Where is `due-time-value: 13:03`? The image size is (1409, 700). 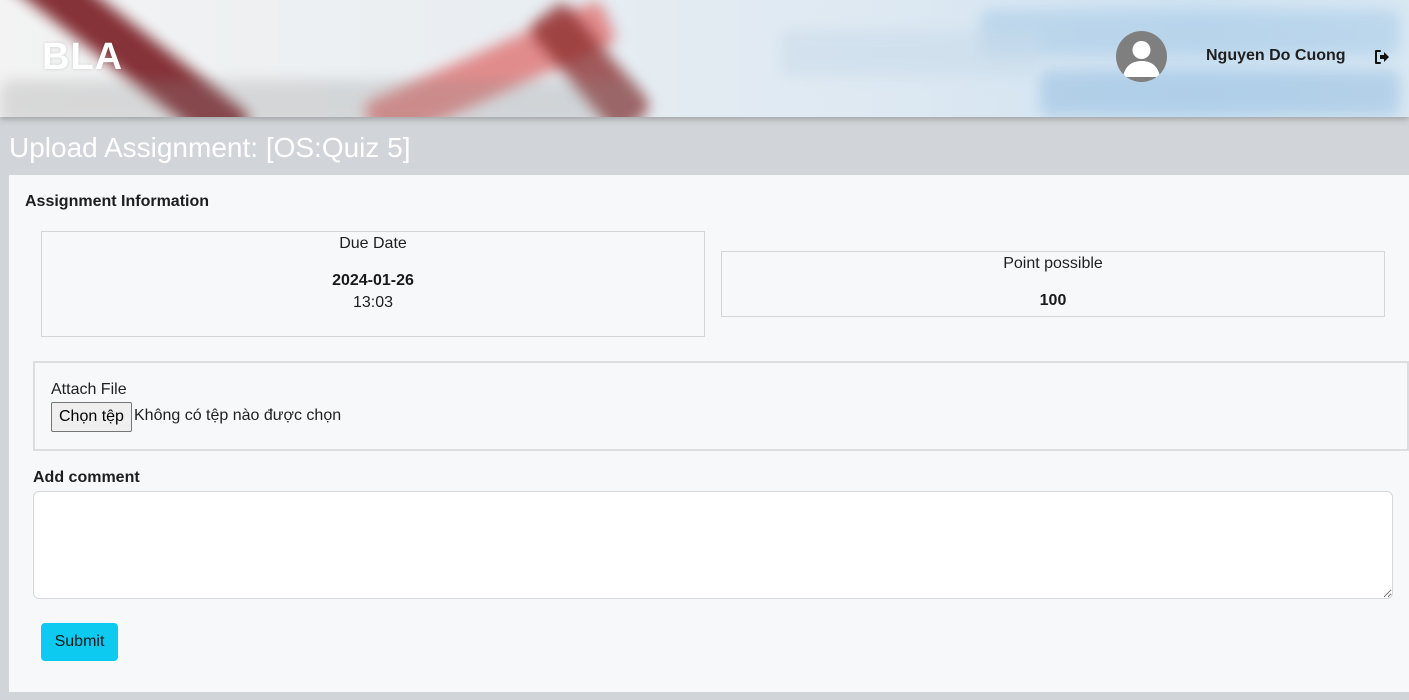
due-time-value: 13:03 is located at coordinates (373, 302).